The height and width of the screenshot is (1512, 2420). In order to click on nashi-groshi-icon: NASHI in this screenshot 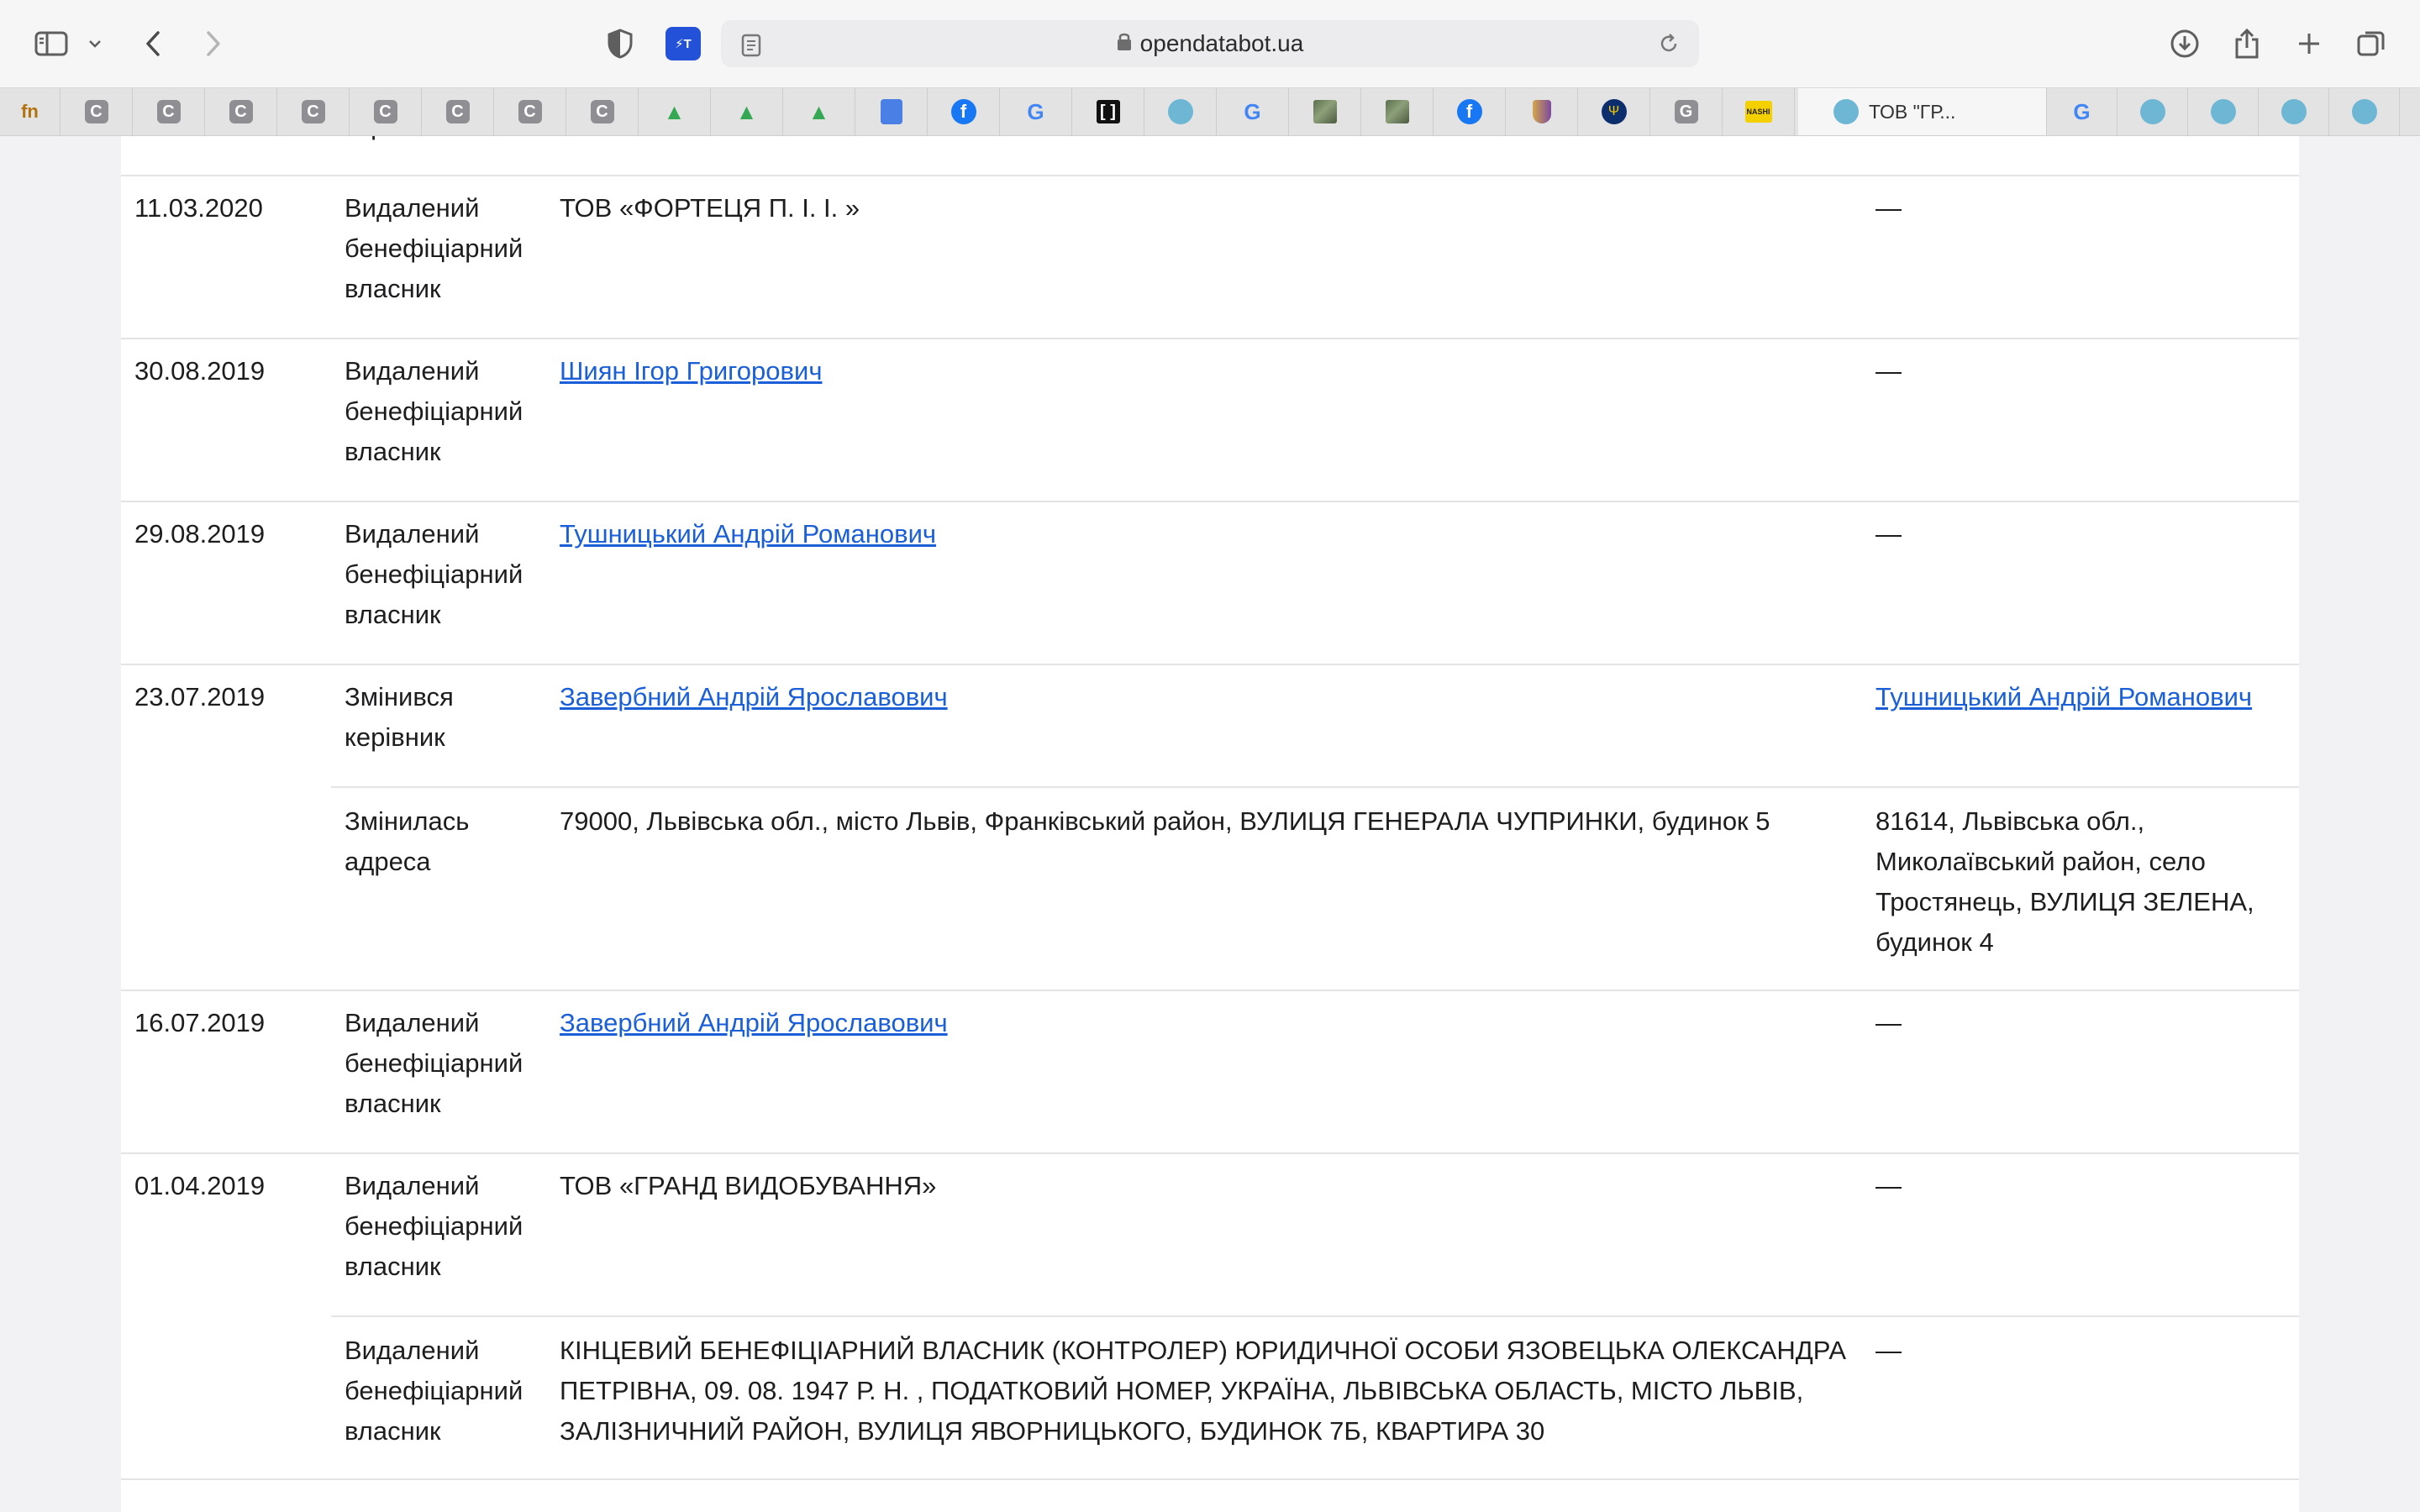, I will do `click(1758, 112)`.